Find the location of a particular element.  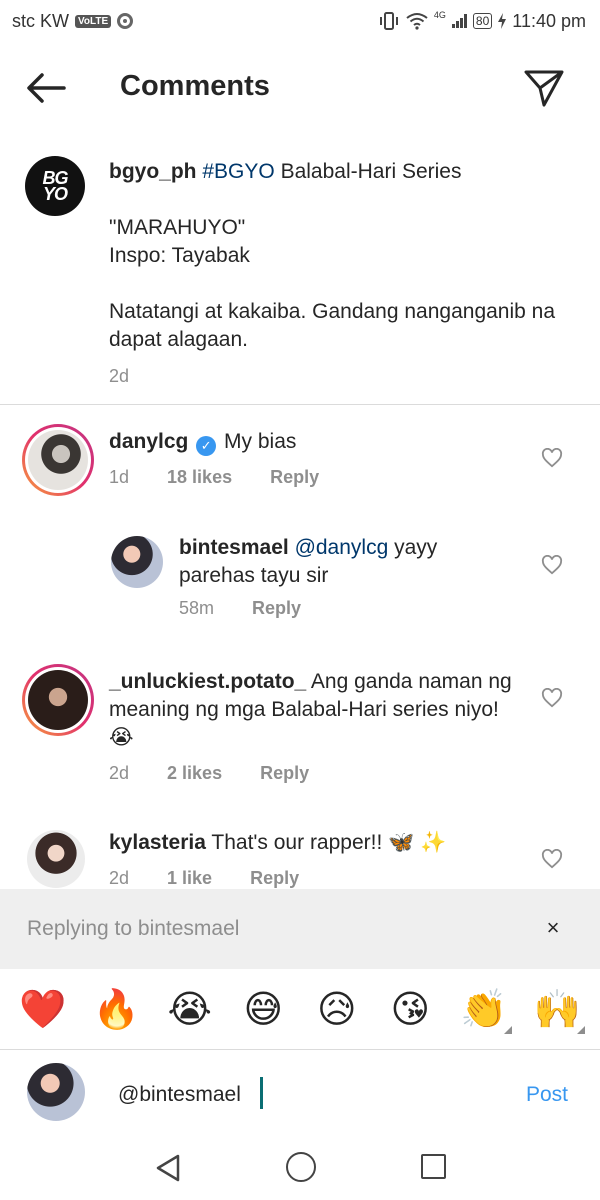

emoji-raised-hands-button: 🙌 is located at coordinates (557, 1010).